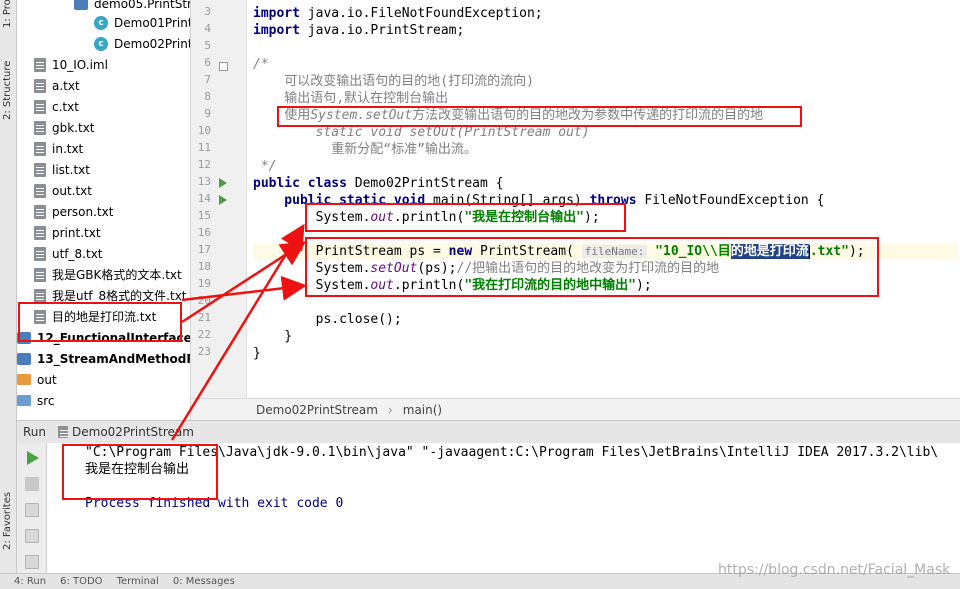  I want to click on line-number: 5, so click(207, 45).